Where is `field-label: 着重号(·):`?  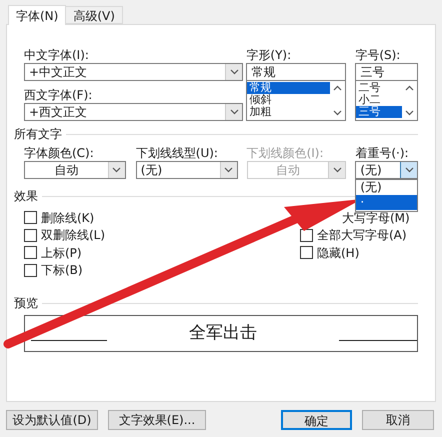
field-label: 着重号(·): is located at coordinates (382, 153).